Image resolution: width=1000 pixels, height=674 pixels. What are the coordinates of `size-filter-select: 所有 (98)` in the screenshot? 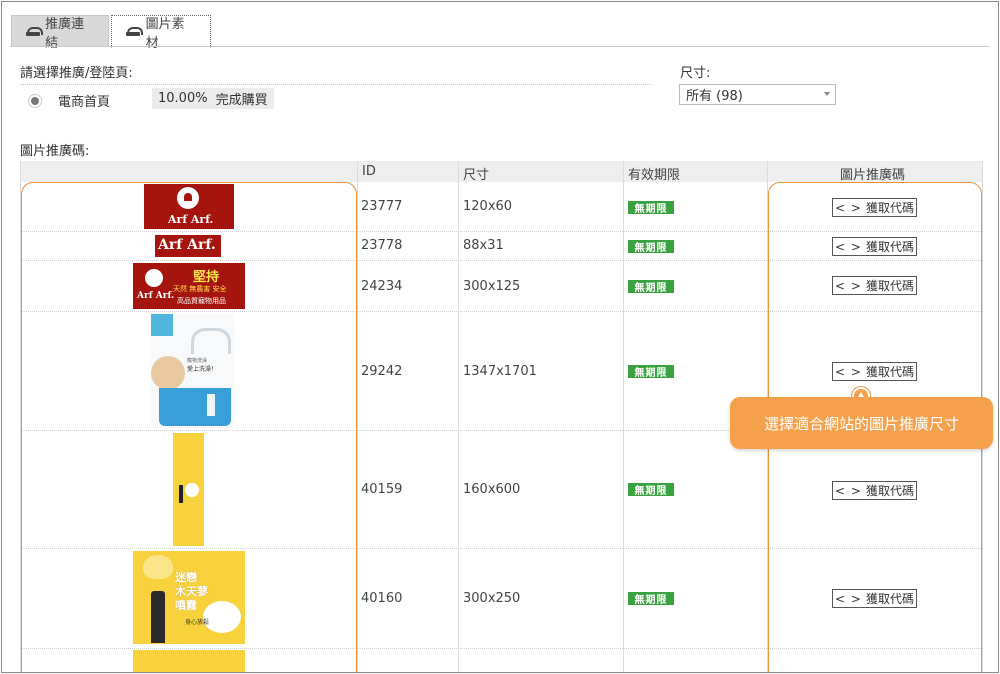 It's located at (757, 94).